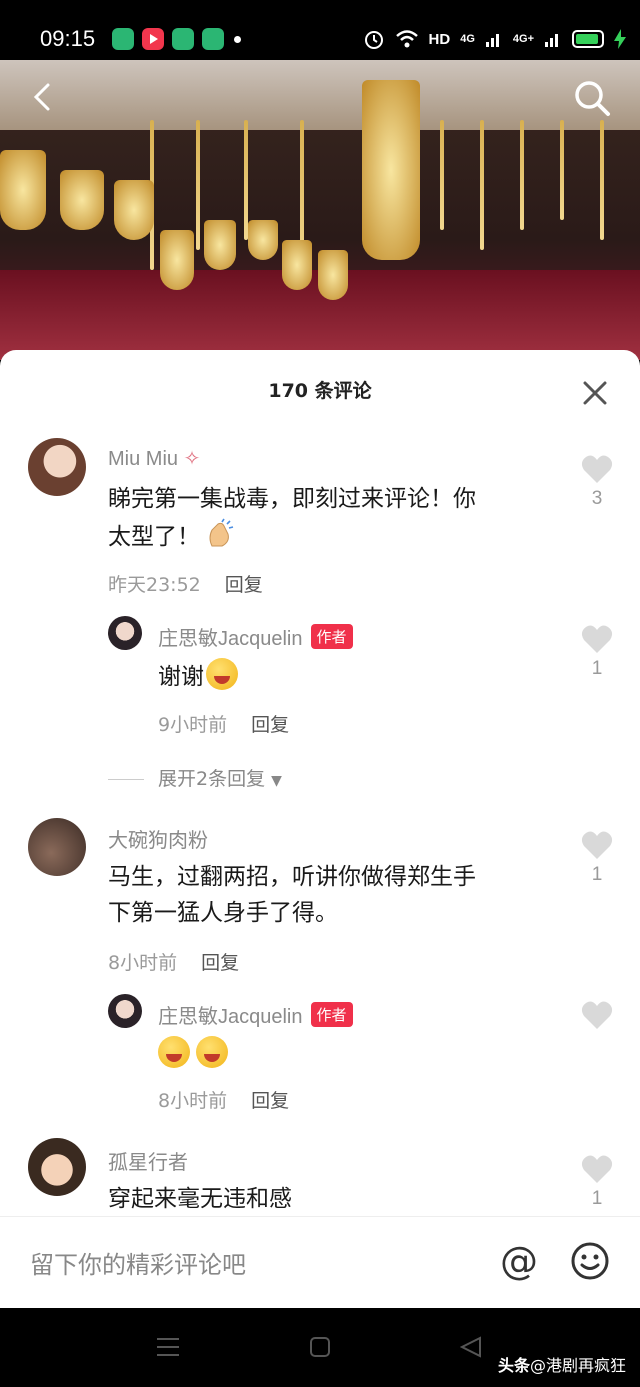 This screenshot has width=640, height=1387. Describe the element at coordinates (43, 97) in the screenshot. I see `back-arrow-icon` at that location.